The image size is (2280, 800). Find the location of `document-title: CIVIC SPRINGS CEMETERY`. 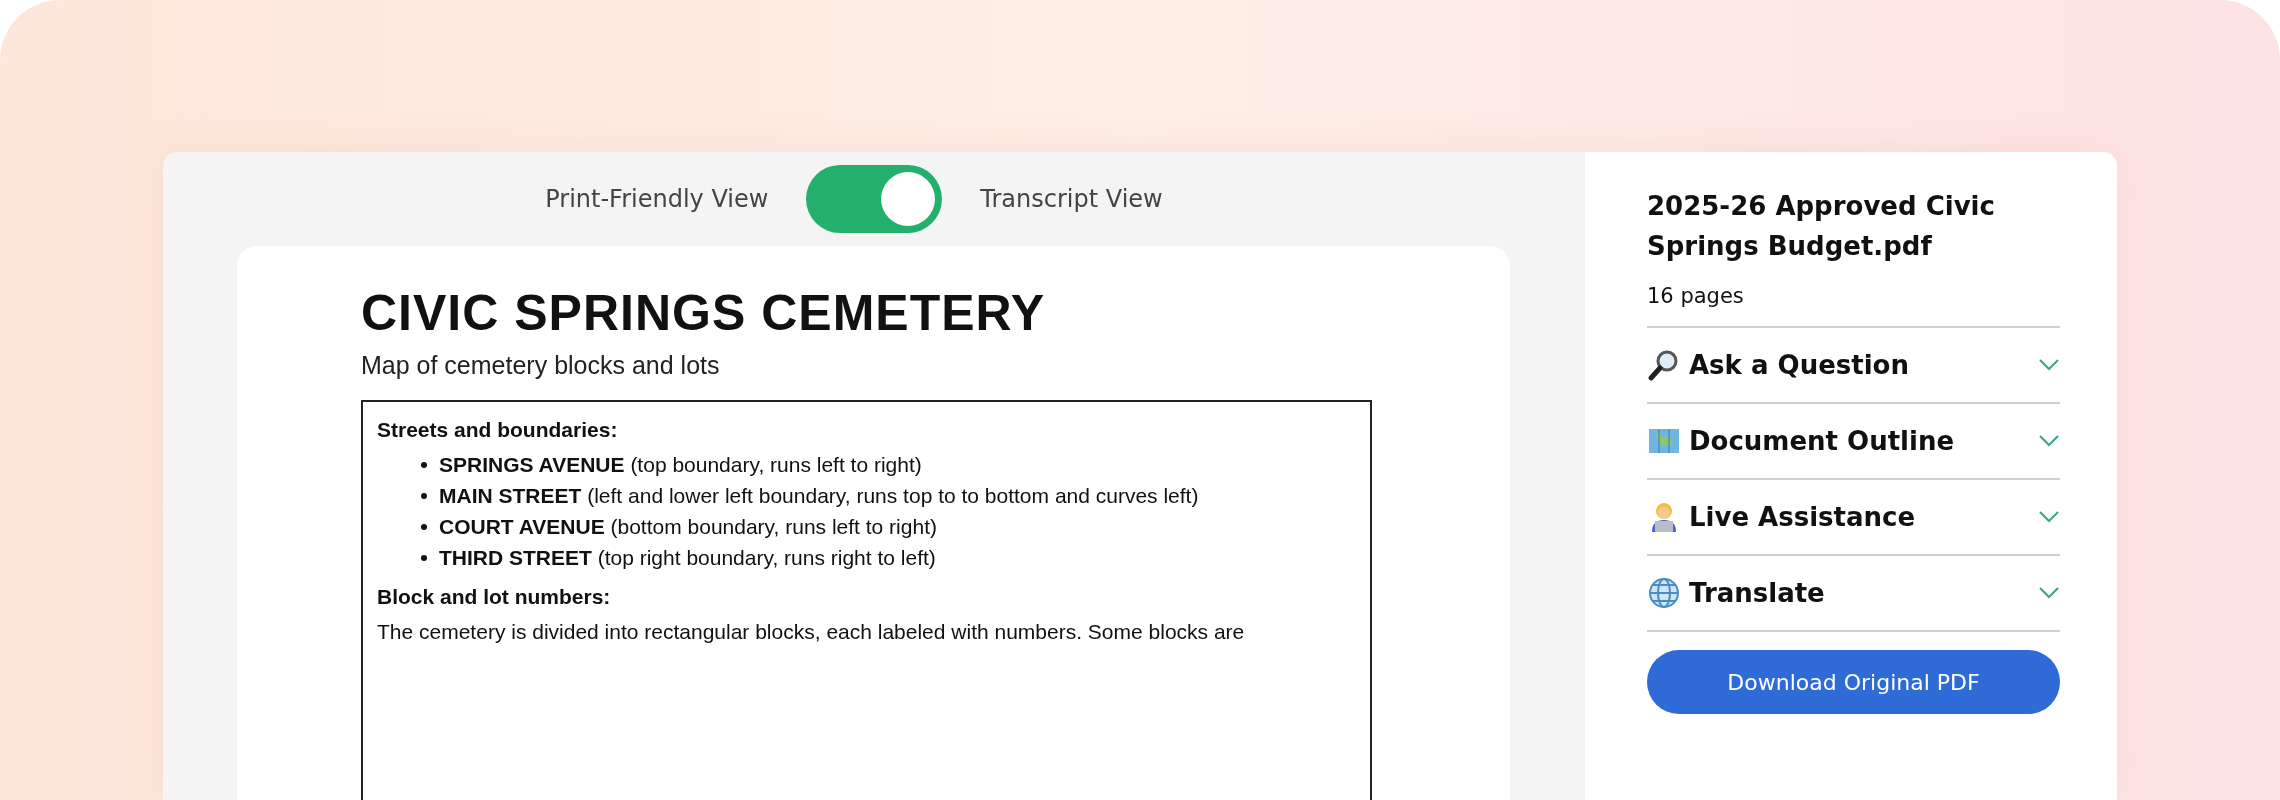

document-title: CIVIC SPRINGS CEMETERY is located at coordinates (704, 313).